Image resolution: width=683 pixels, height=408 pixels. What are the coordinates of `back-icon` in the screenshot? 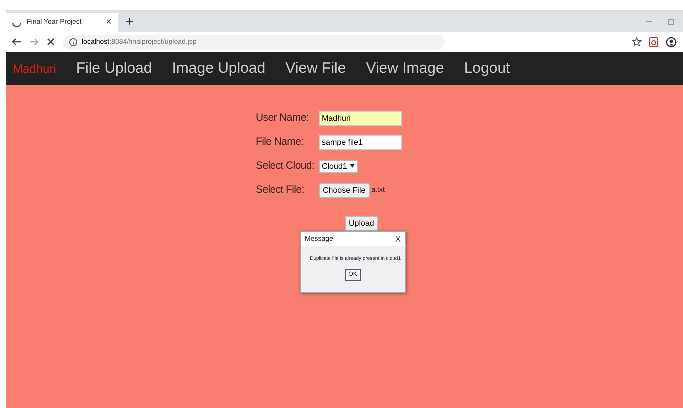 It's located at (17, 42).